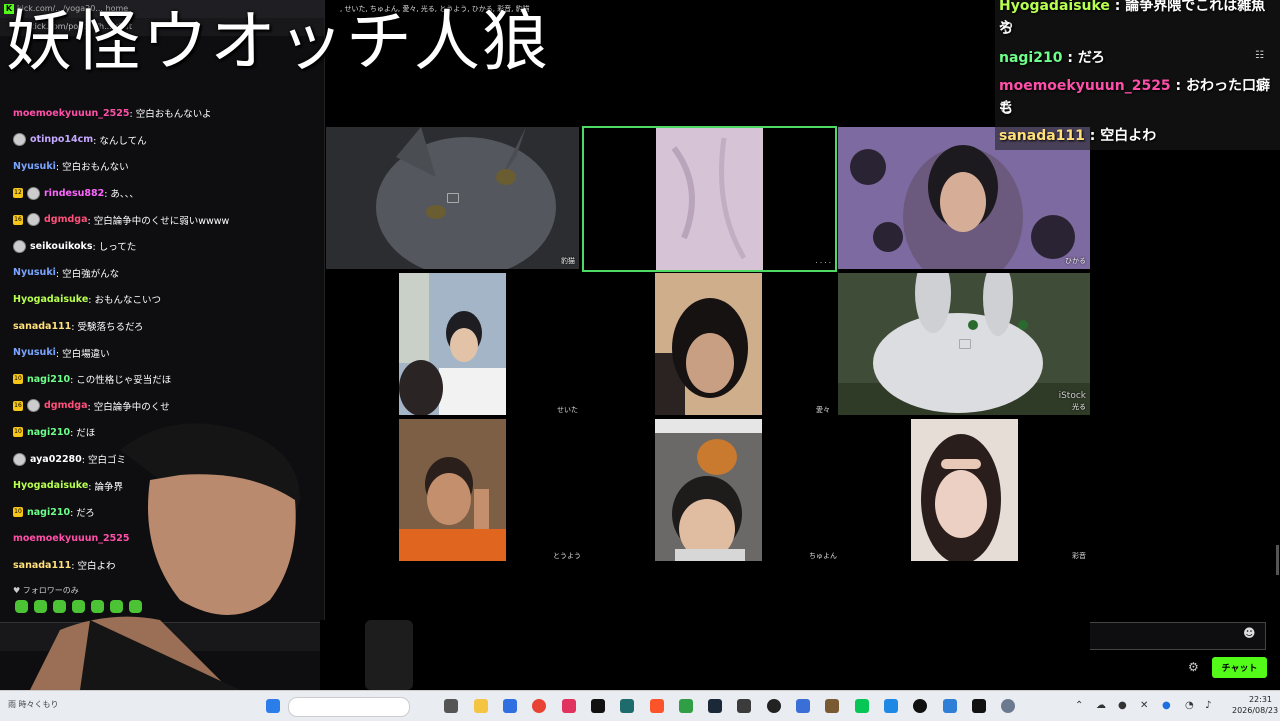 The width and height of the screenshot is (1280, 721). Describe the element at coordinates (1255, 705) in the screenshot. I see `clock: 22:31 2026/08/23` at that location.